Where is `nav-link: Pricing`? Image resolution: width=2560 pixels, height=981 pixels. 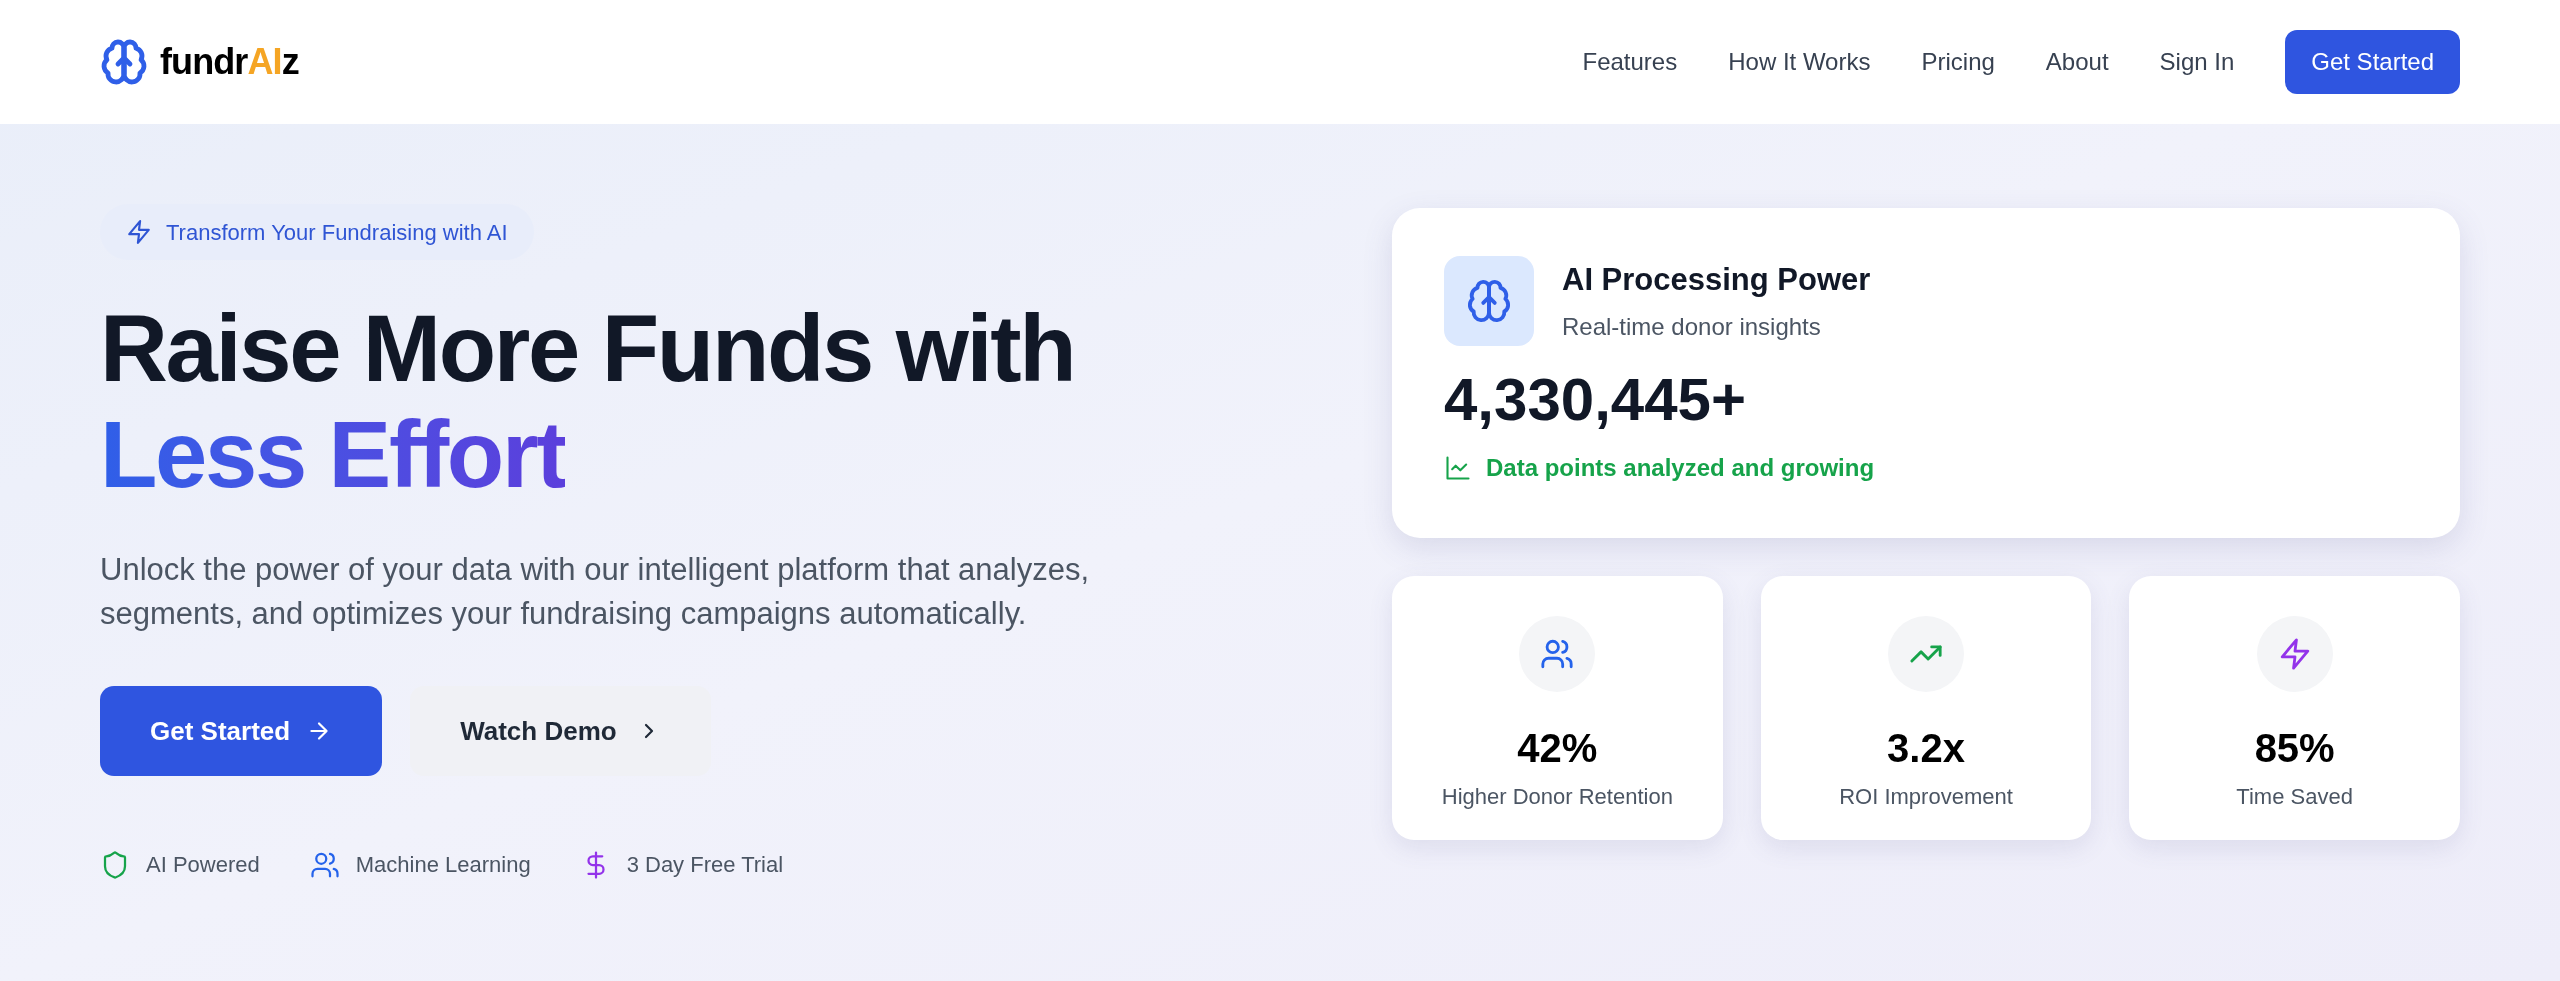
nav-link: Pricing is located at coordinates (1958, 62).